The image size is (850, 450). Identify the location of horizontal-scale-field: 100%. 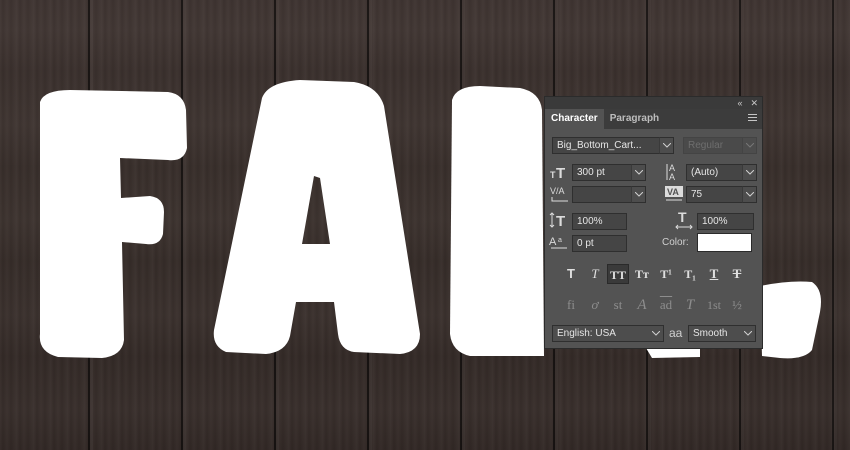
(725, 221).